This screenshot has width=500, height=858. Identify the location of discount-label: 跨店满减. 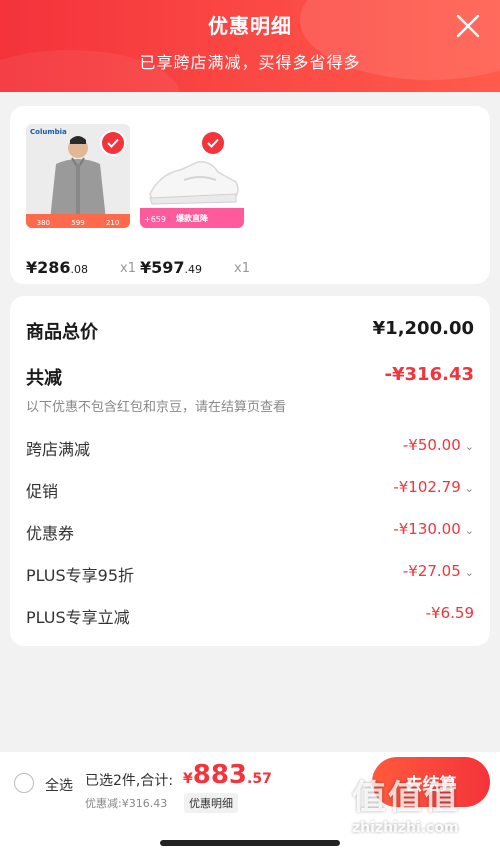
(58, 449).